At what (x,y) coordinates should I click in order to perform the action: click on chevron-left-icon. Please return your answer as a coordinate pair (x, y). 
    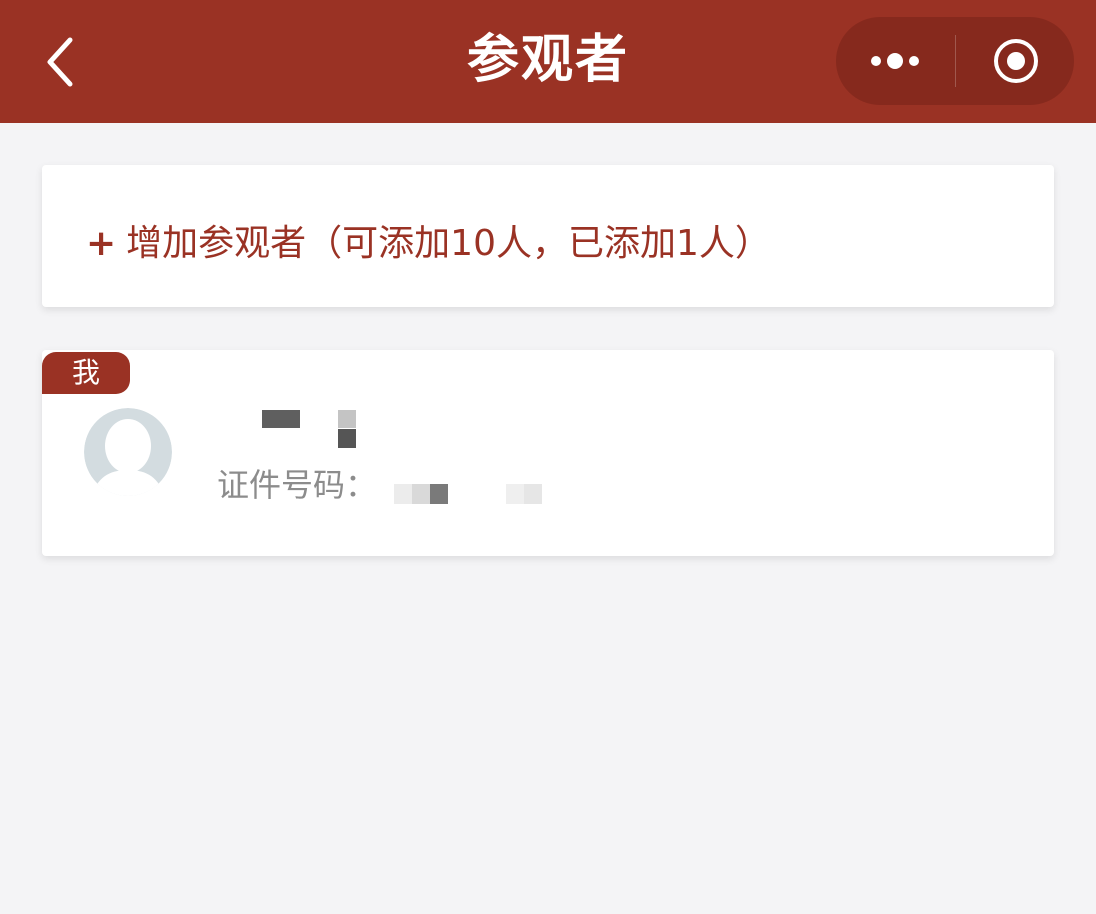
    Looking at the image, I should click on (60, 62).